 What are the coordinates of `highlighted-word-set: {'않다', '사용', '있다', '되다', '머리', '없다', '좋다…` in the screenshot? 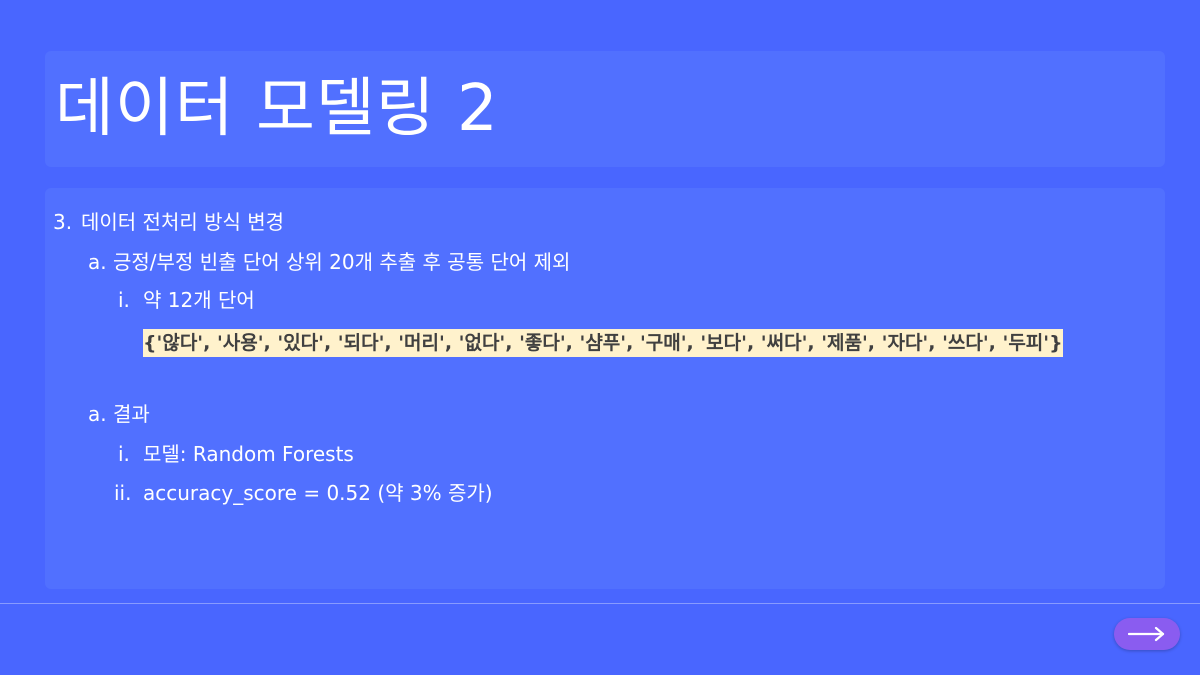 It's located at (649, 343).